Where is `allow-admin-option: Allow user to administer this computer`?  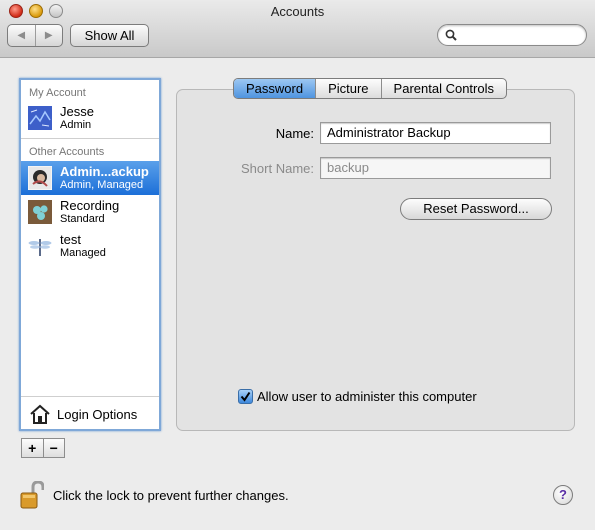
allow-admin-option: Allow user to administer this computer is located at coordinates (357, 396).